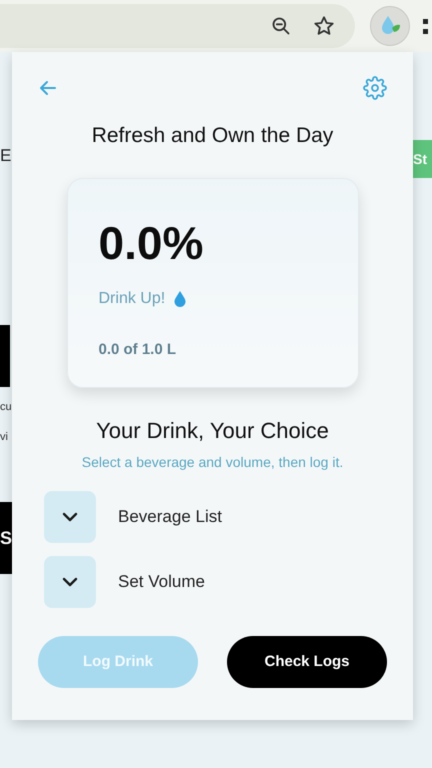 This screenshot has height=768, width=432. Describe the element at coordinates (324, 26) in the screenshot. I see `star-icon` at that location.